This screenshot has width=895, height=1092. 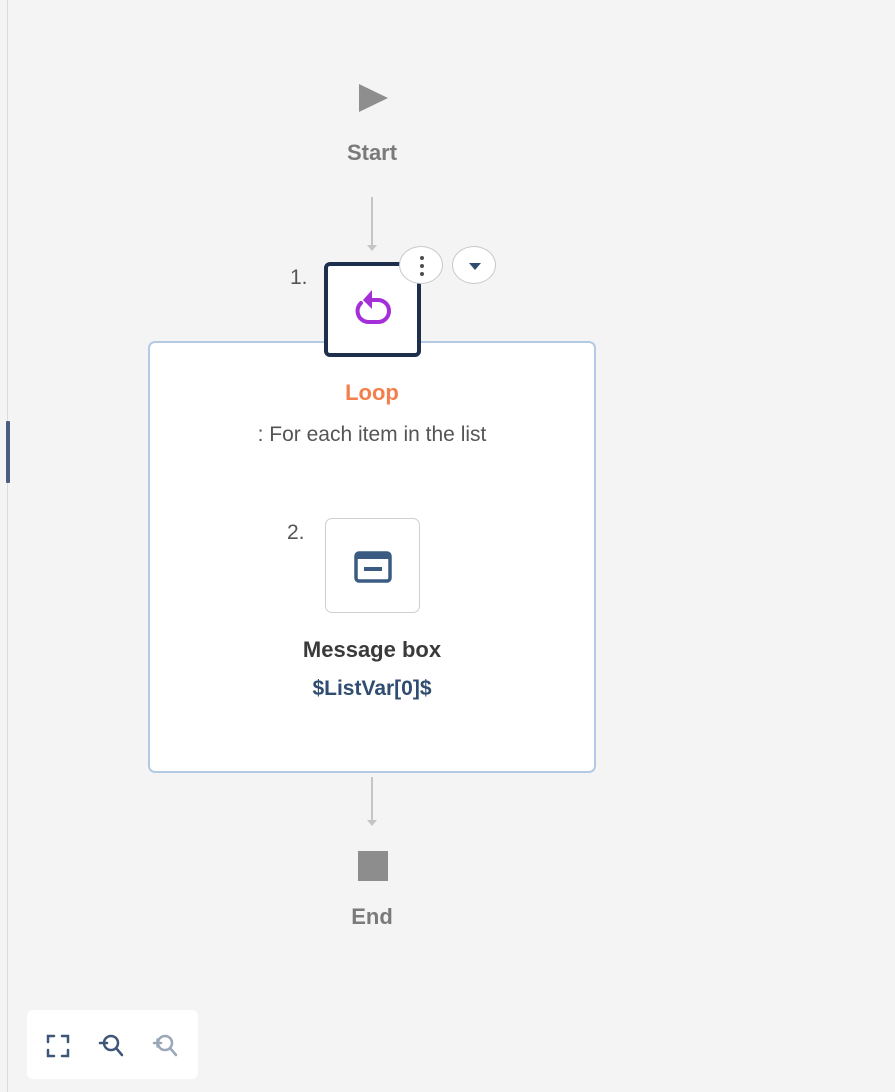 What do you see at coordinates (299, 277) in the screenshot?
I see `step-number: 1.` at bounding box center [299, 277].